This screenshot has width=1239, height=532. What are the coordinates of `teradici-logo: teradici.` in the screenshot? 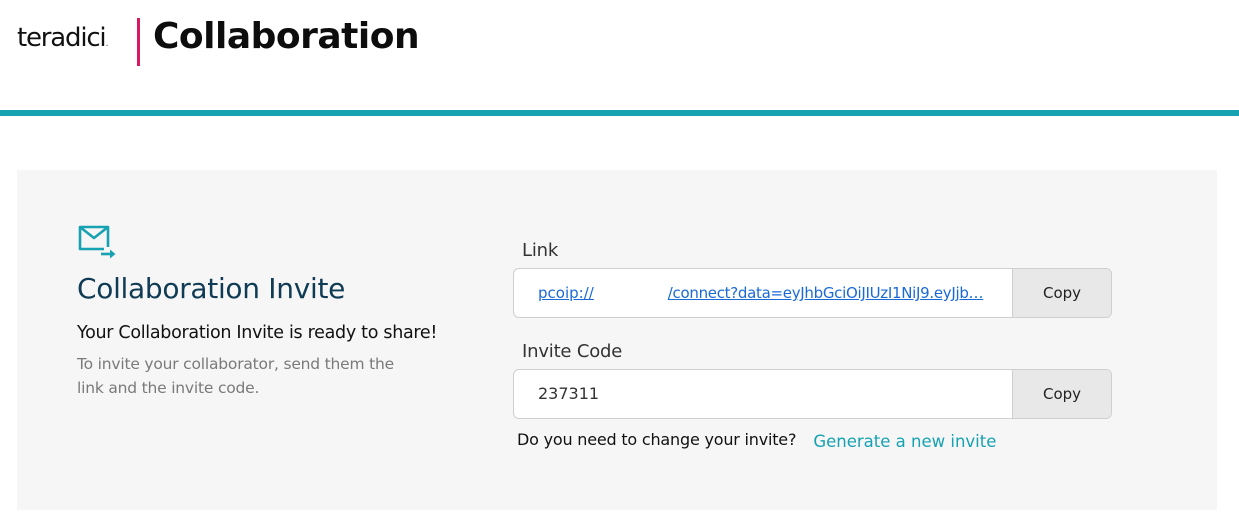 It's located at (63, 38).